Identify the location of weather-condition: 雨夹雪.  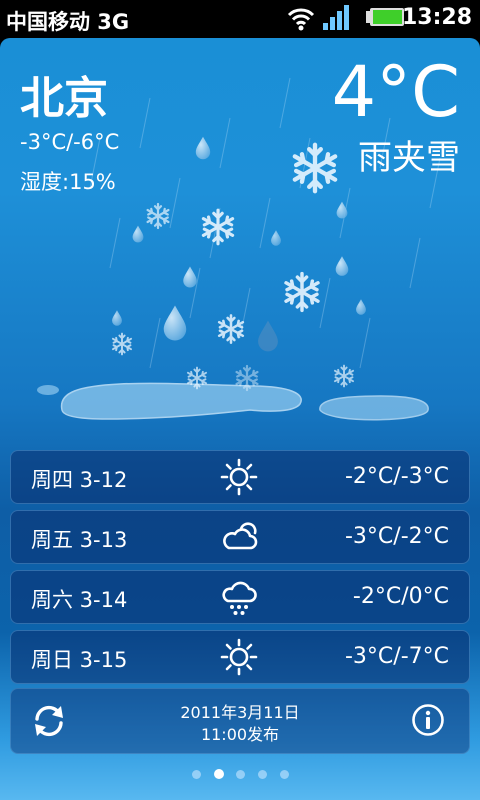
(409, 158).